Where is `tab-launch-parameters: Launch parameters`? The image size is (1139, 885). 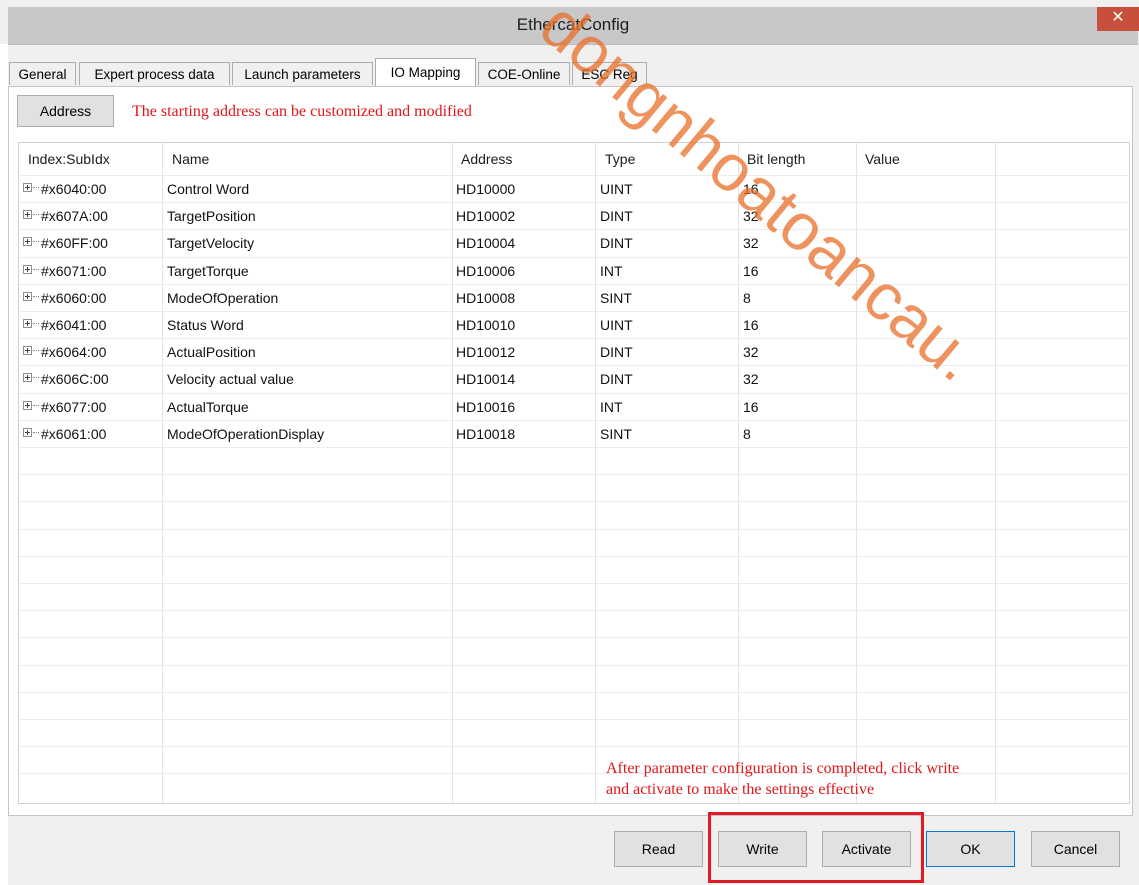 tab-launch-parameters: Launch parameters is located at coordinates (302, 73).